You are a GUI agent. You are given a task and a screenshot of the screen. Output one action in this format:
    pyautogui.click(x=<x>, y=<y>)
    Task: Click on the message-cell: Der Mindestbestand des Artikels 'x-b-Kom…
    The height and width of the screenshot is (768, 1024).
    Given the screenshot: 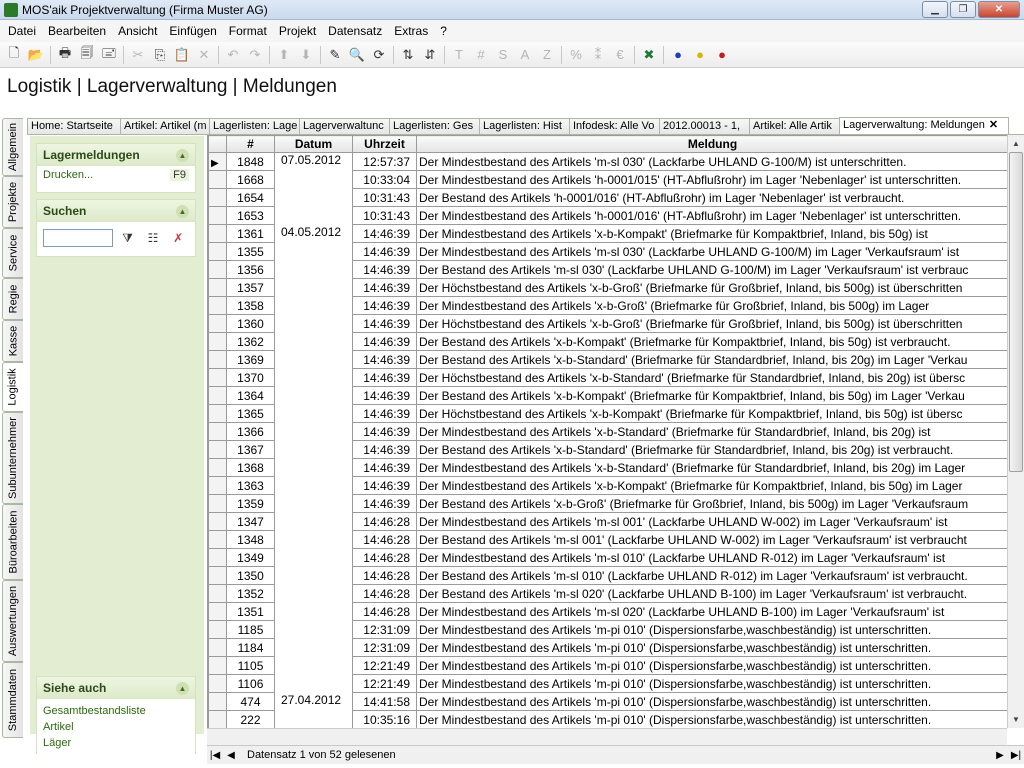 What is the action you would take?
    pyautogui.click(x=712, y=233)
    